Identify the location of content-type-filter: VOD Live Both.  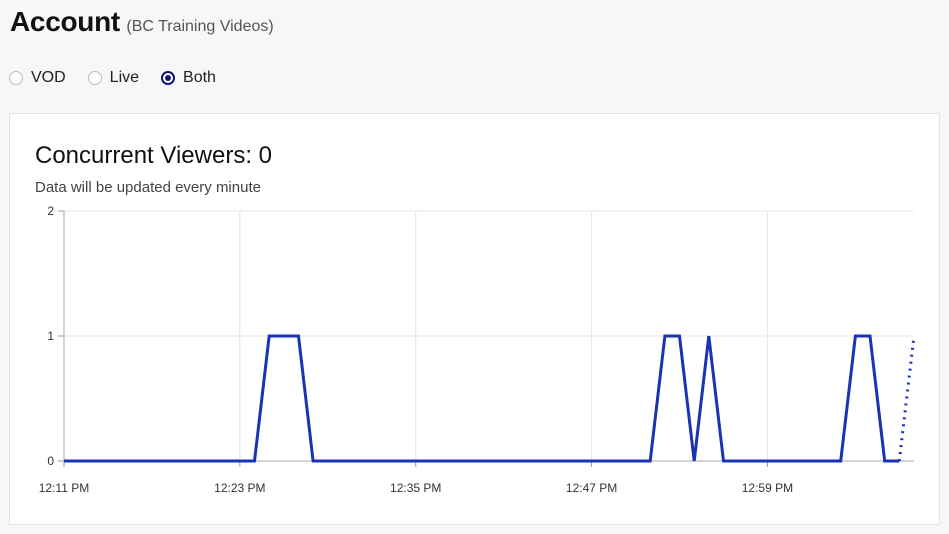
(123, 78).